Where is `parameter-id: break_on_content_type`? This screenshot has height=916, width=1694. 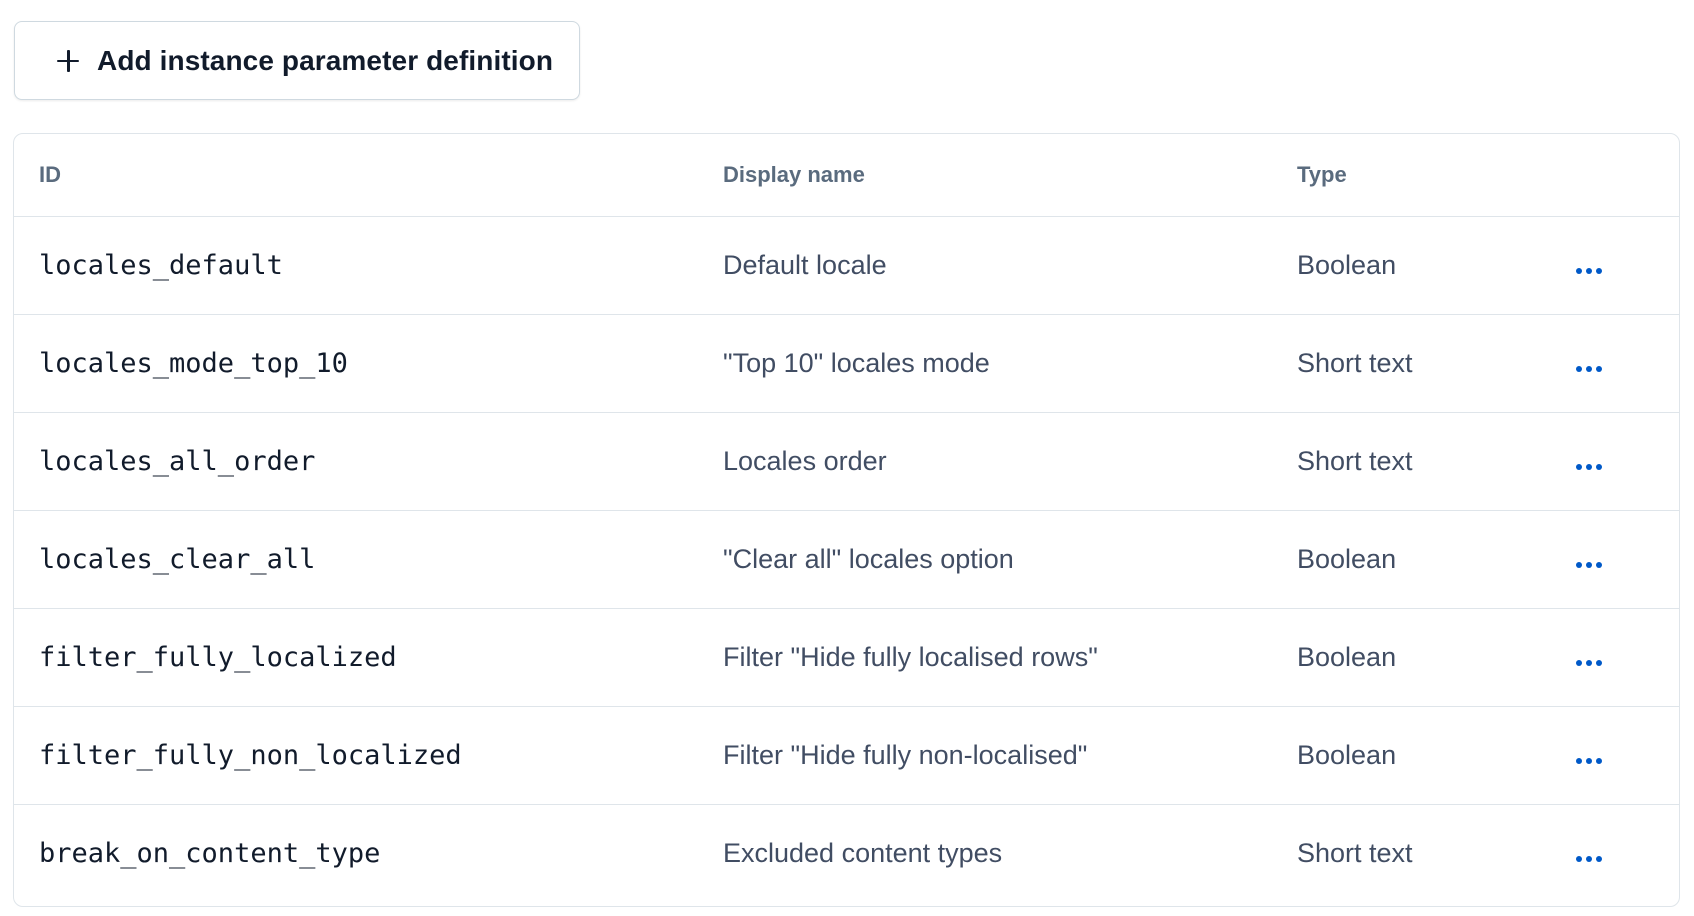
parameter-id: break_on_content_type is located at coordinates (210, 853).